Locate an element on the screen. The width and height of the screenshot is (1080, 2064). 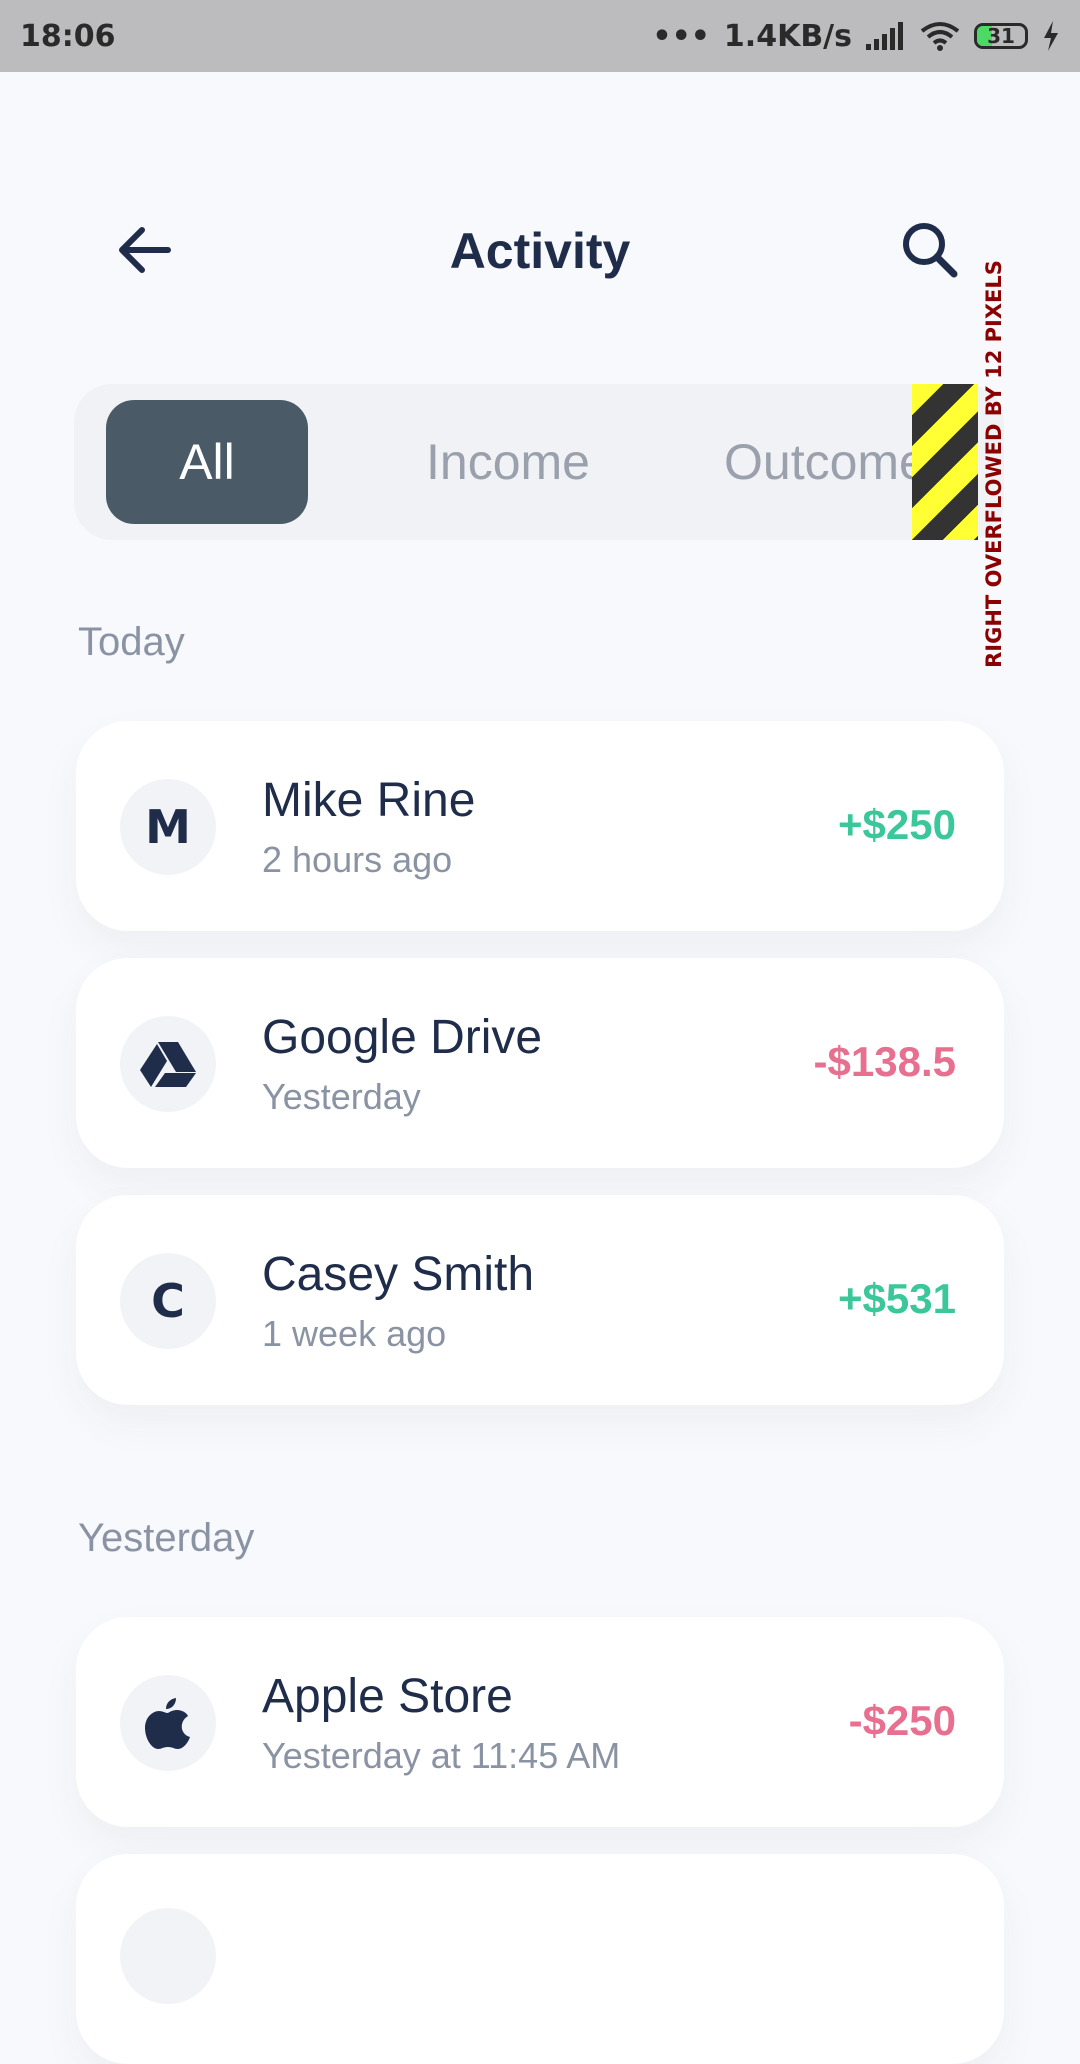
signal-icon is located at coordinates (884, 36).